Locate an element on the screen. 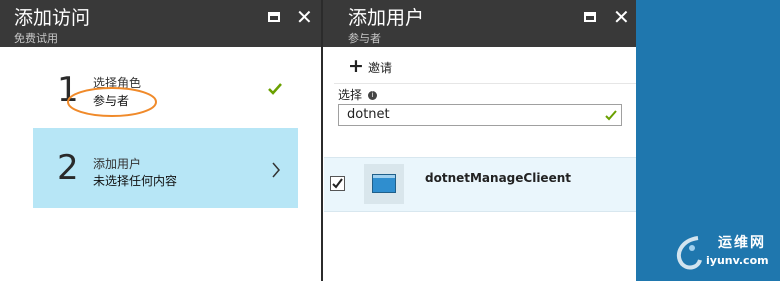 This screenshot has width=780, height=281. annotation-ellipse is located at coordinates (112, 102).